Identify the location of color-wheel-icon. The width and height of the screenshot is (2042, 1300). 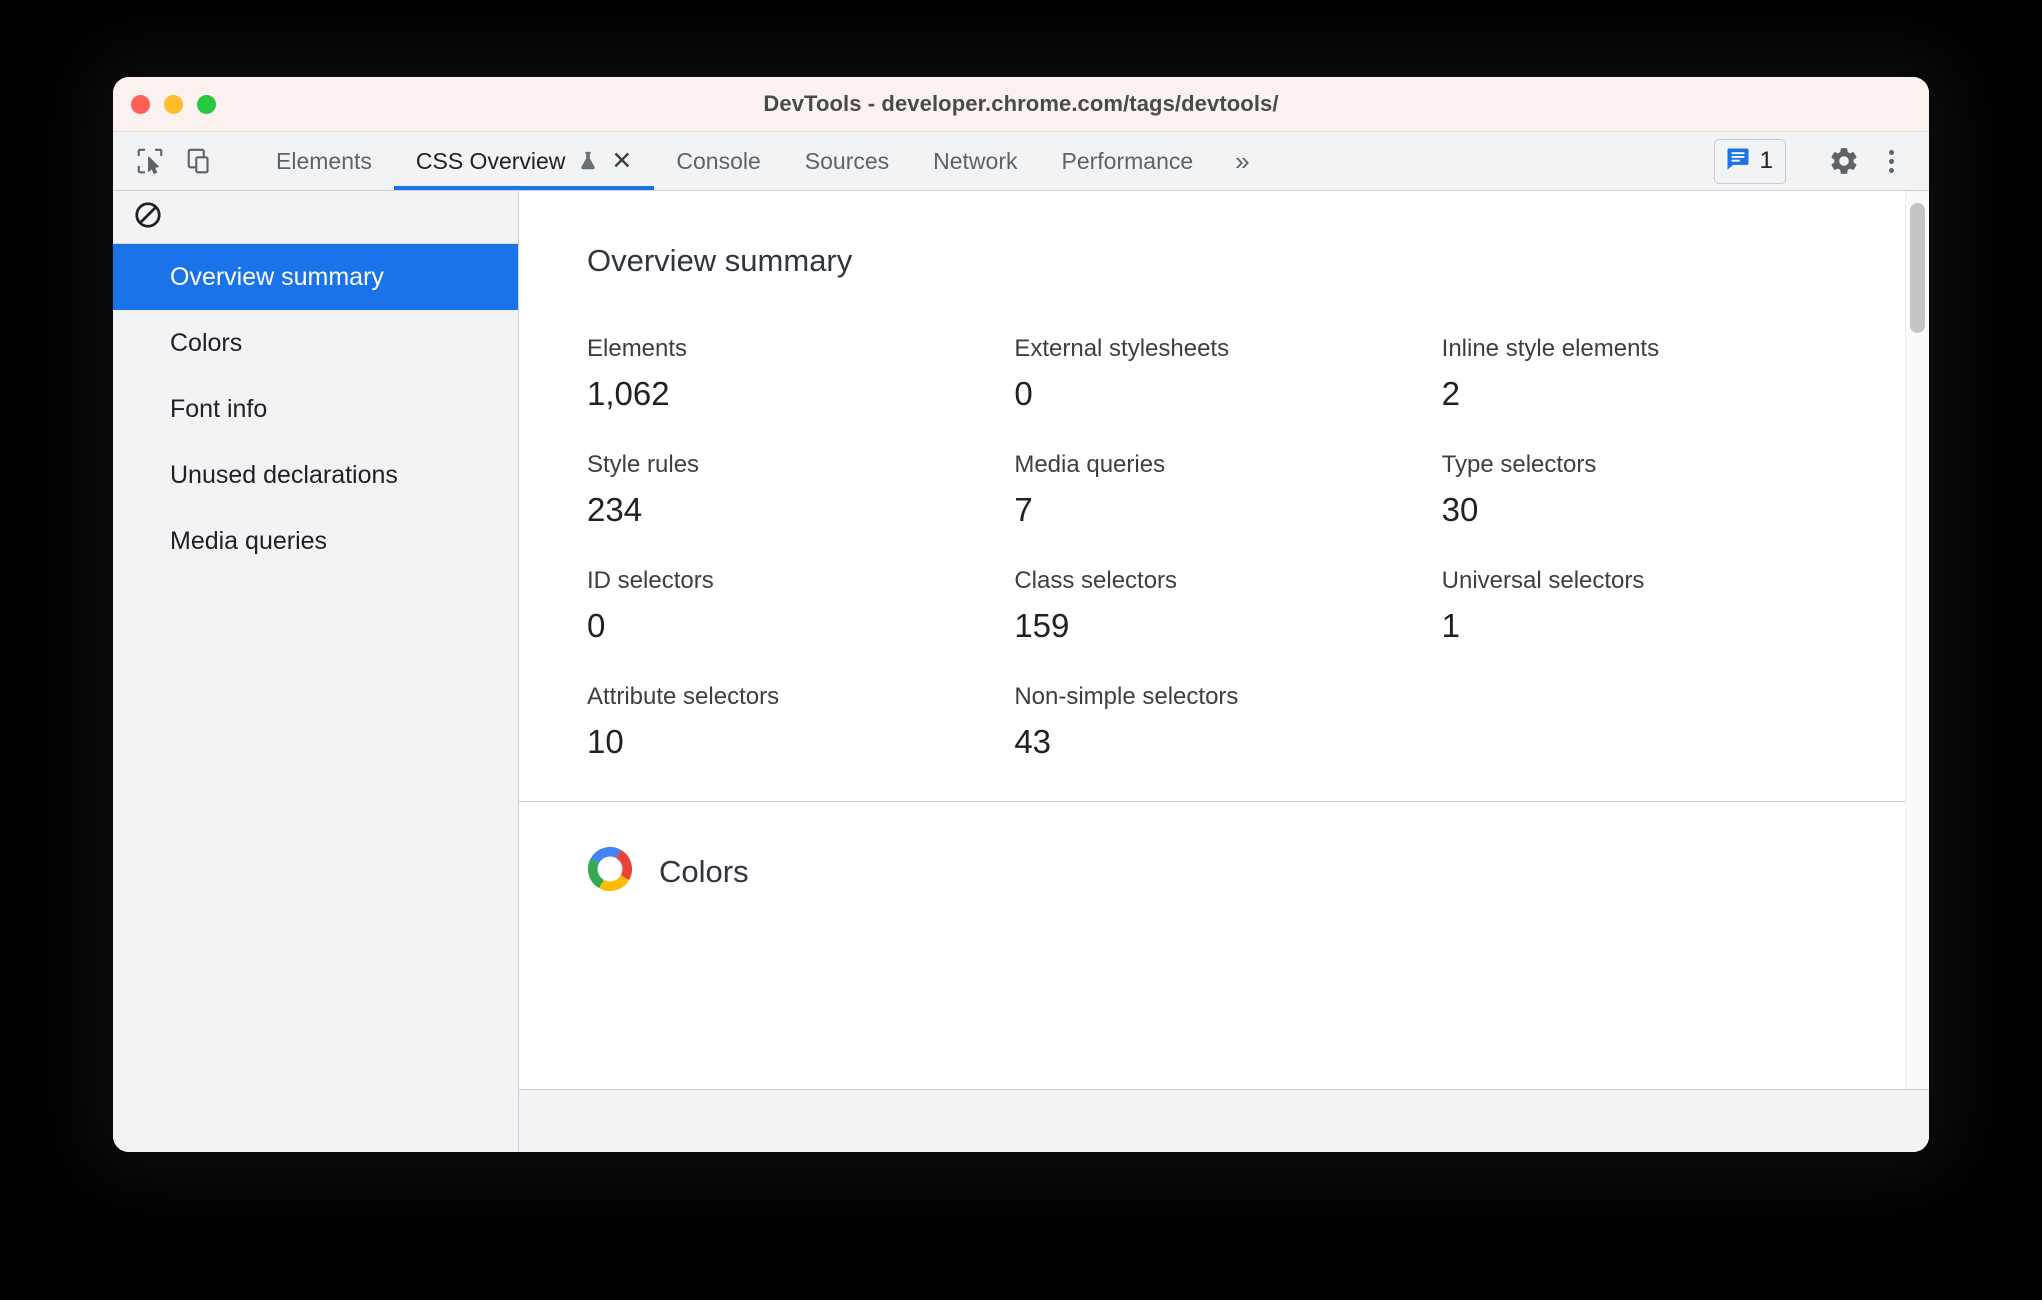
(610, 871).